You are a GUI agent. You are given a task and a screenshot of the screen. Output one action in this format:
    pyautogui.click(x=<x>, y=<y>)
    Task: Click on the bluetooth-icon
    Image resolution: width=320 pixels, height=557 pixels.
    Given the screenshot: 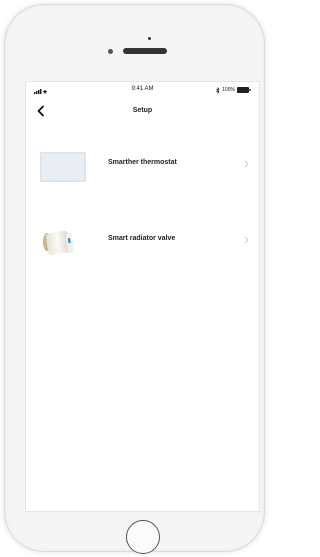 What is the action you would take?
    pyautogui.click(x=218, y=90)
    